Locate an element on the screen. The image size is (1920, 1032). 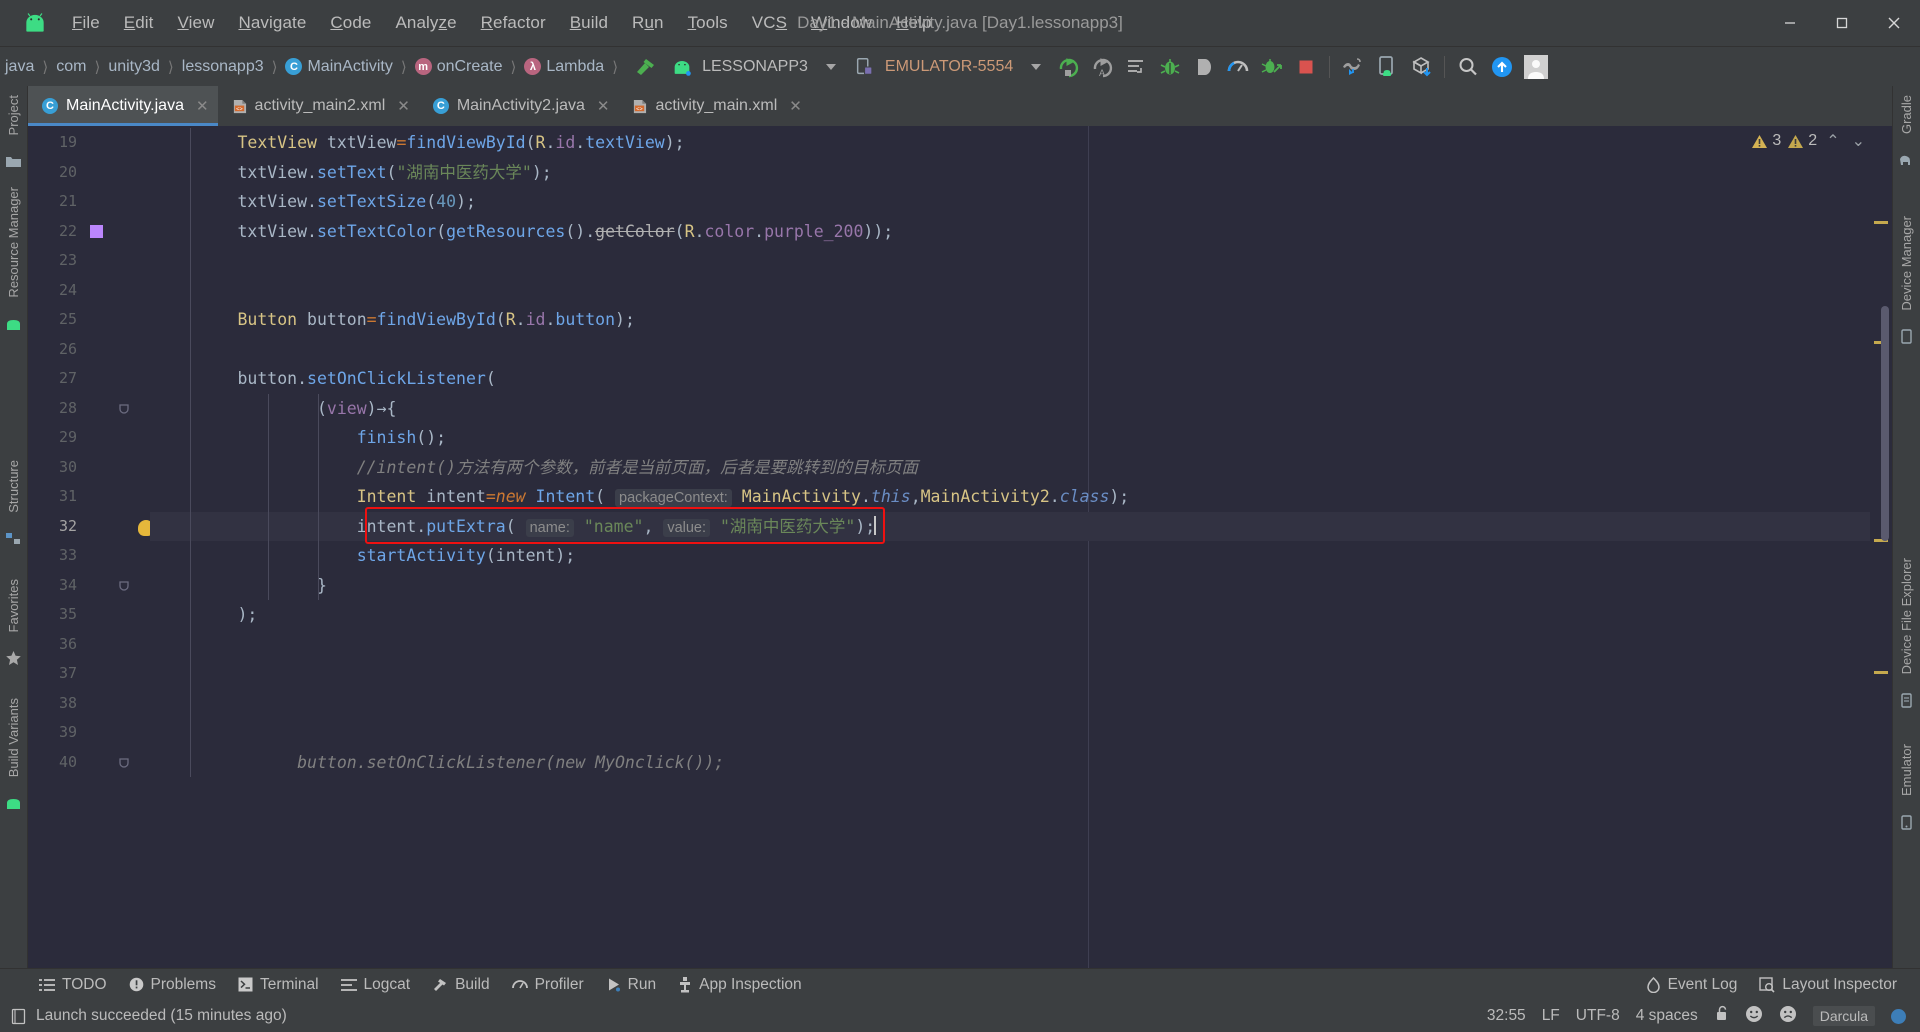
breadcrumb-mainactivity: C MainActivity is located at coordinates (338, 67).